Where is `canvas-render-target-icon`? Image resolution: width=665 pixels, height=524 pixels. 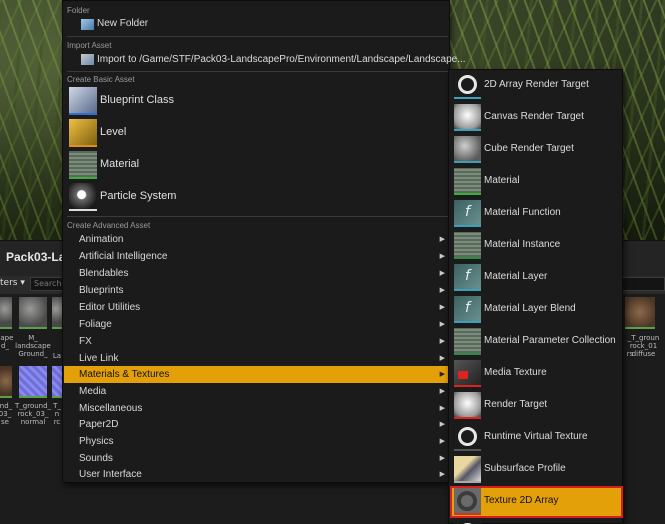
canvas-render-target-icon is located at coordinates (467, 117).